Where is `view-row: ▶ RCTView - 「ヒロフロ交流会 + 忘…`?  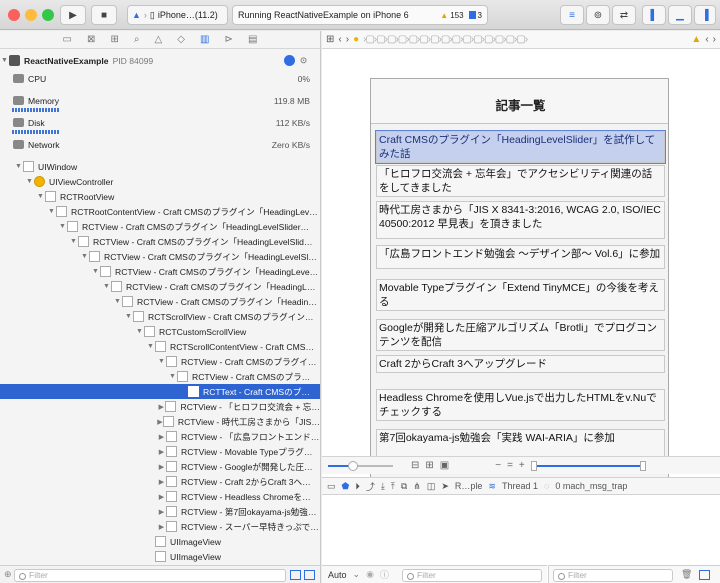
view-row: ▶ RCTView - 「ヒロフロ交流会 + 忘… is located at coordinates (160, 406).